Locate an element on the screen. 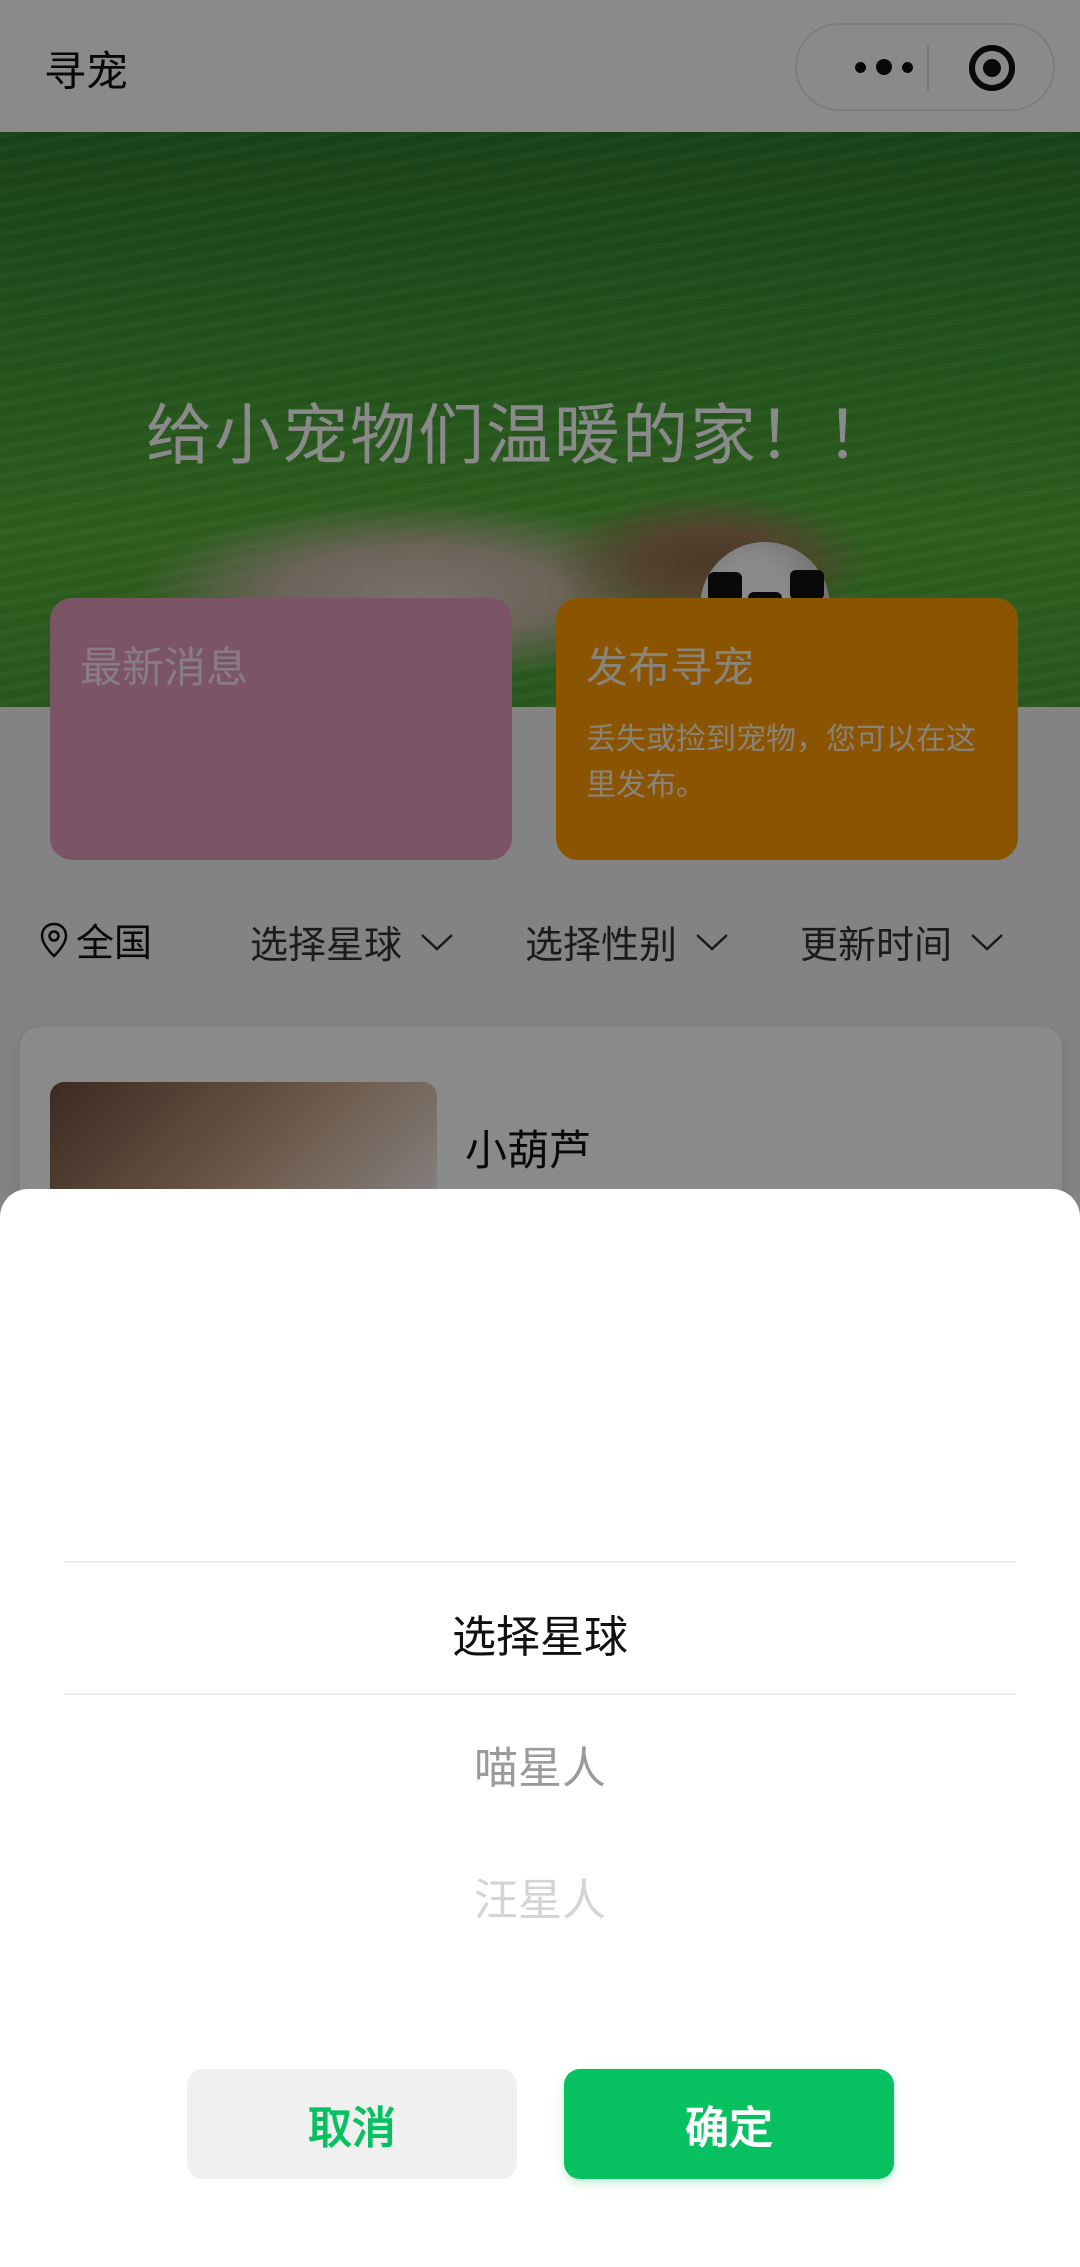  confirm-button: 确定 is located at coordinates (729, 2124).